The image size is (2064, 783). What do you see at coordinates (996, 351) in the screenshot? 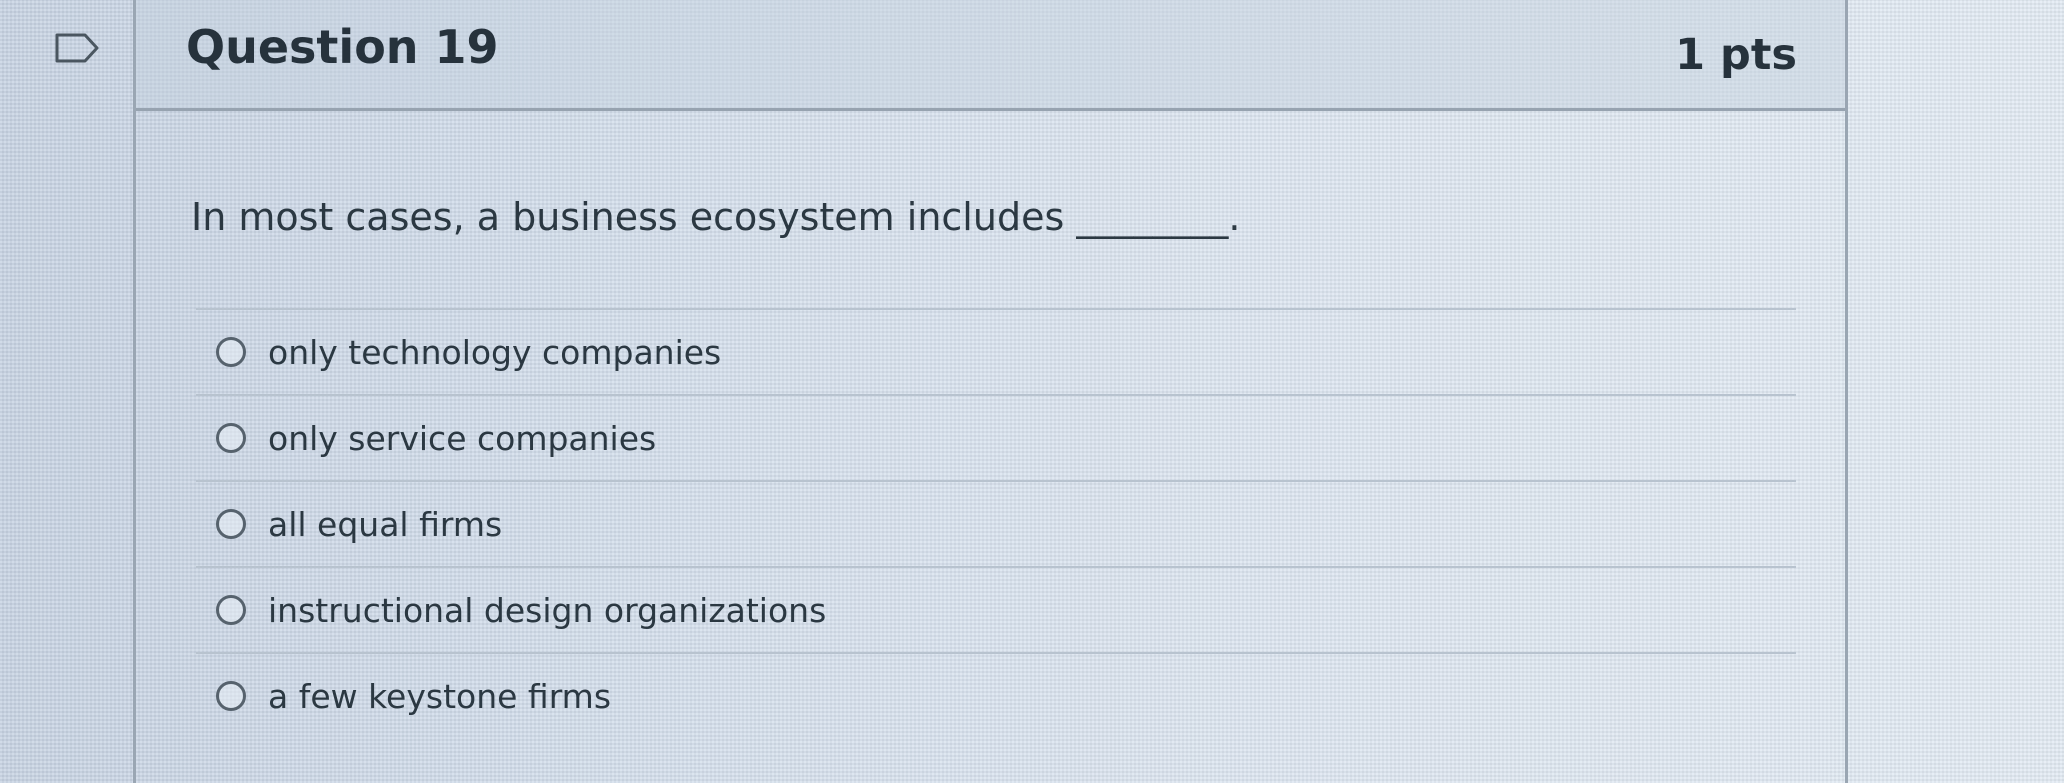
I see `answer-option: only technology companies` at bounding box center [996, 351].